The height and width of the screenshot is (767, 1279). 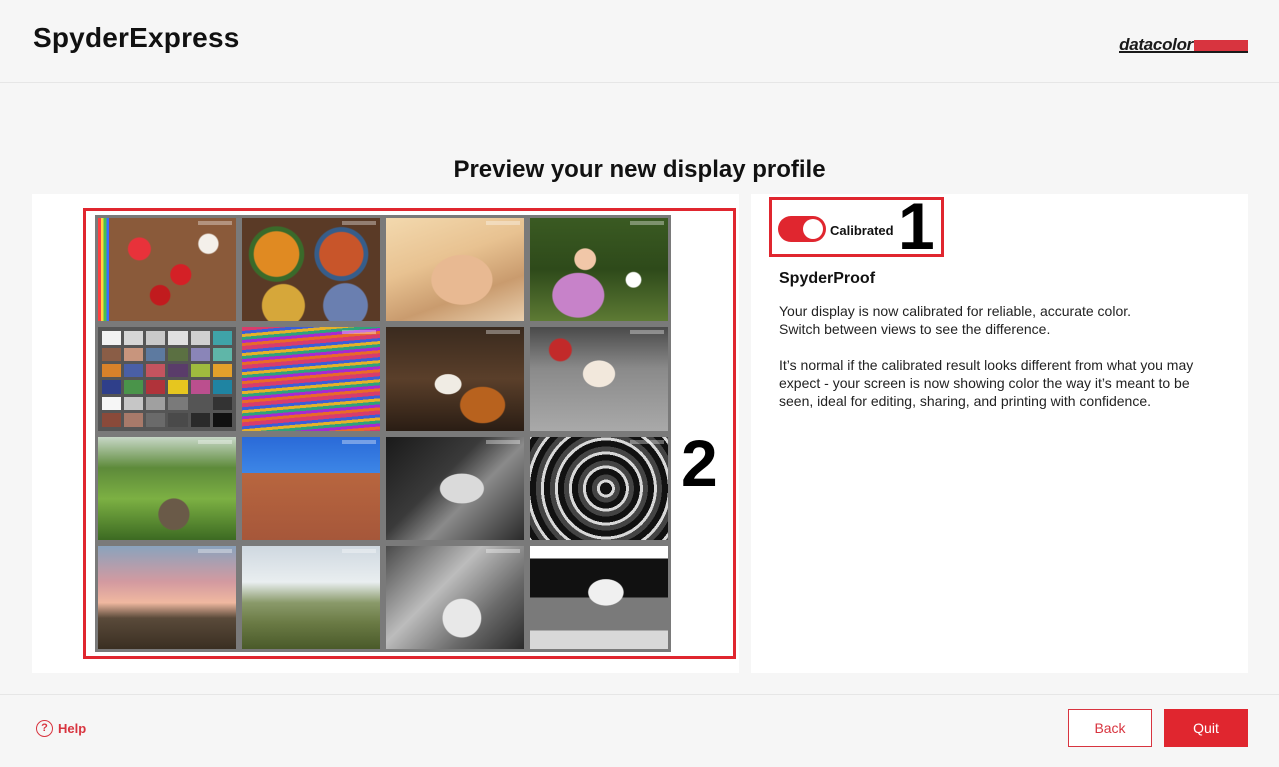 I want to click on question-circle-icon: ?, so click(x=44, y=728).